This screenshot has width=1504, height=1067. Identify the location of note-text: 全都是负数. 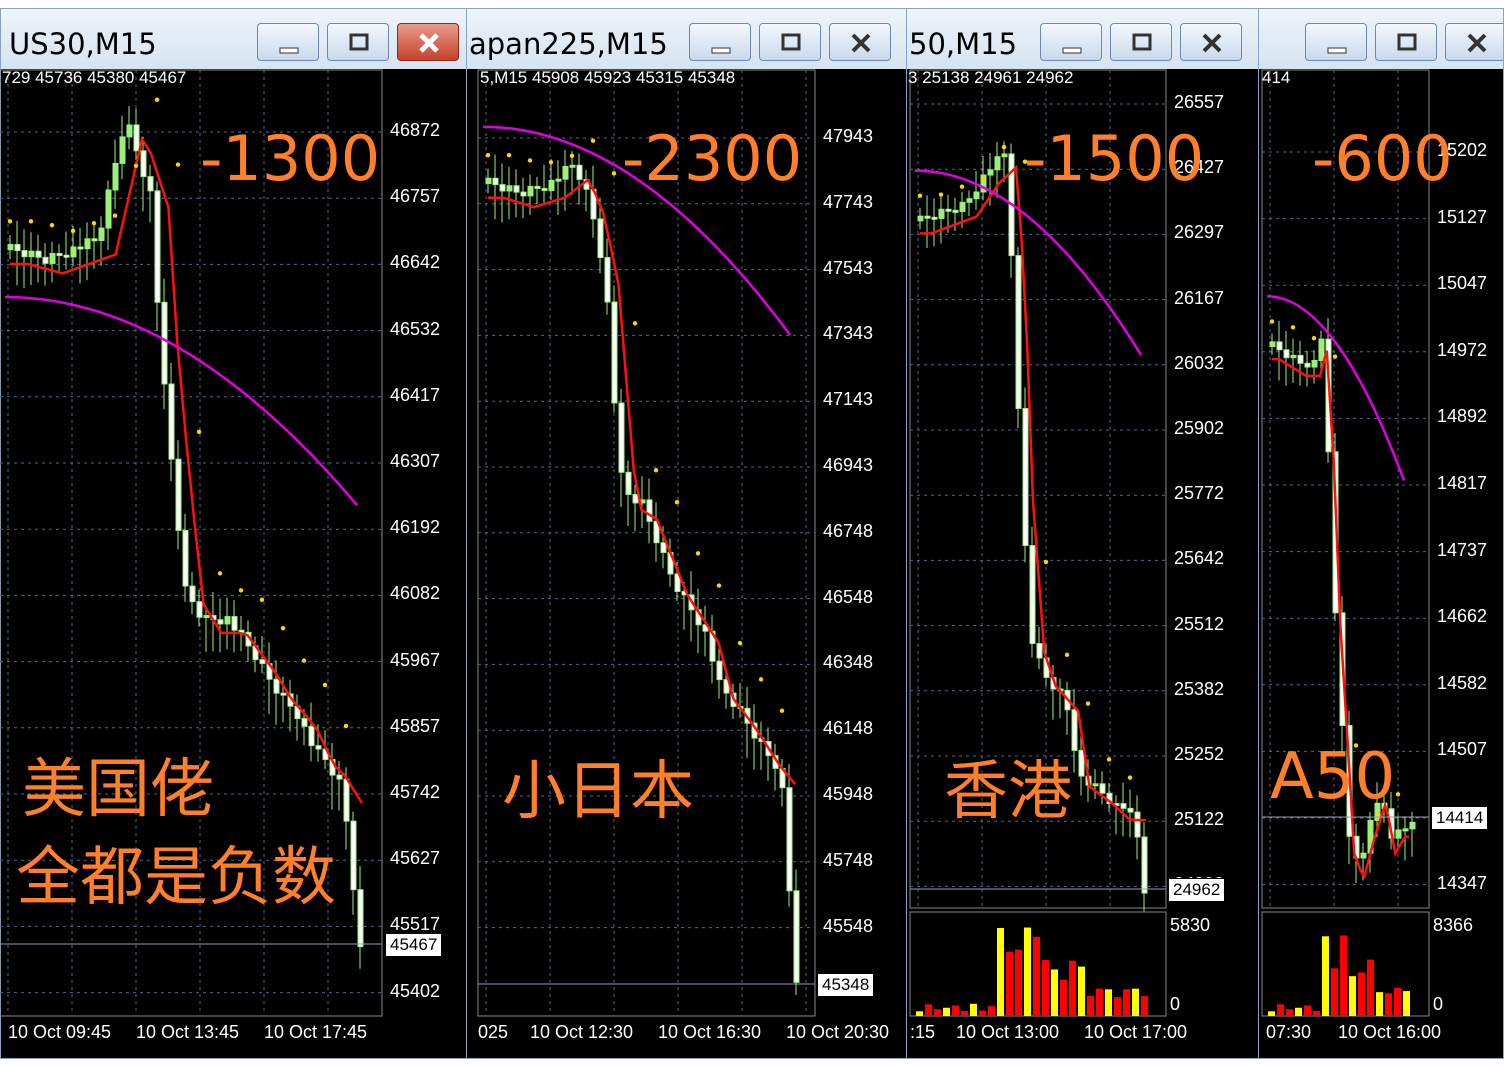
(176, 878).